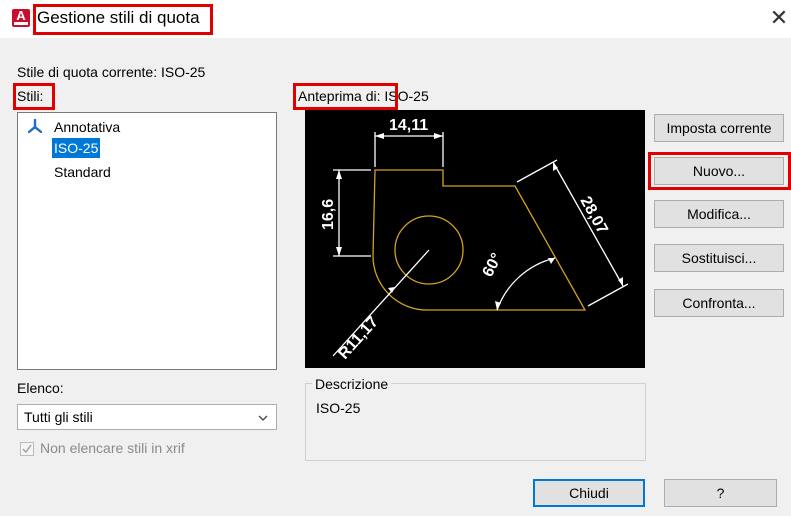 The height and width of the screenshot is (516, 791). Describe the element at coordinates (408, 125) in the screenshot. I see `dim-text-top: 14,11` at that location.